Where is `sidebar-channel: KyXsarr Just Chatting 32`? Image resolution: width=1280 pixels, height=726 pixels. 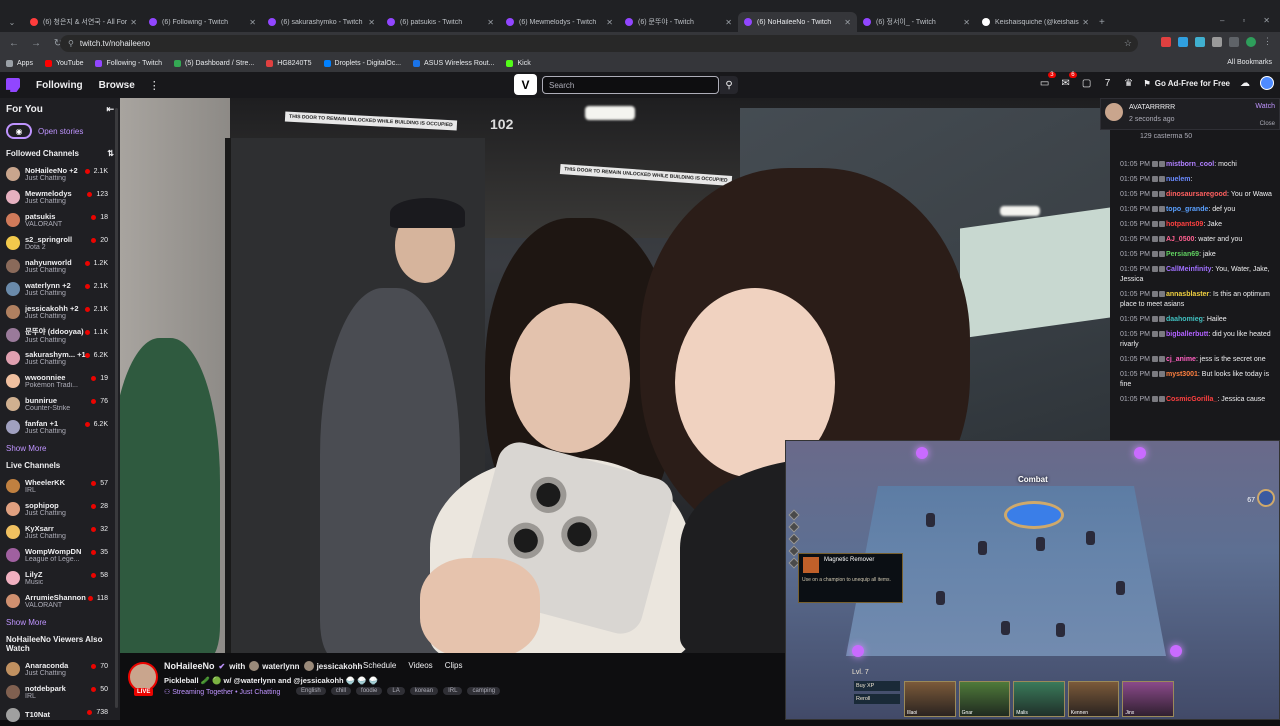
sidebar-channel: KyXsarr Just Chatting 32 is located at coordinates (60, 531).